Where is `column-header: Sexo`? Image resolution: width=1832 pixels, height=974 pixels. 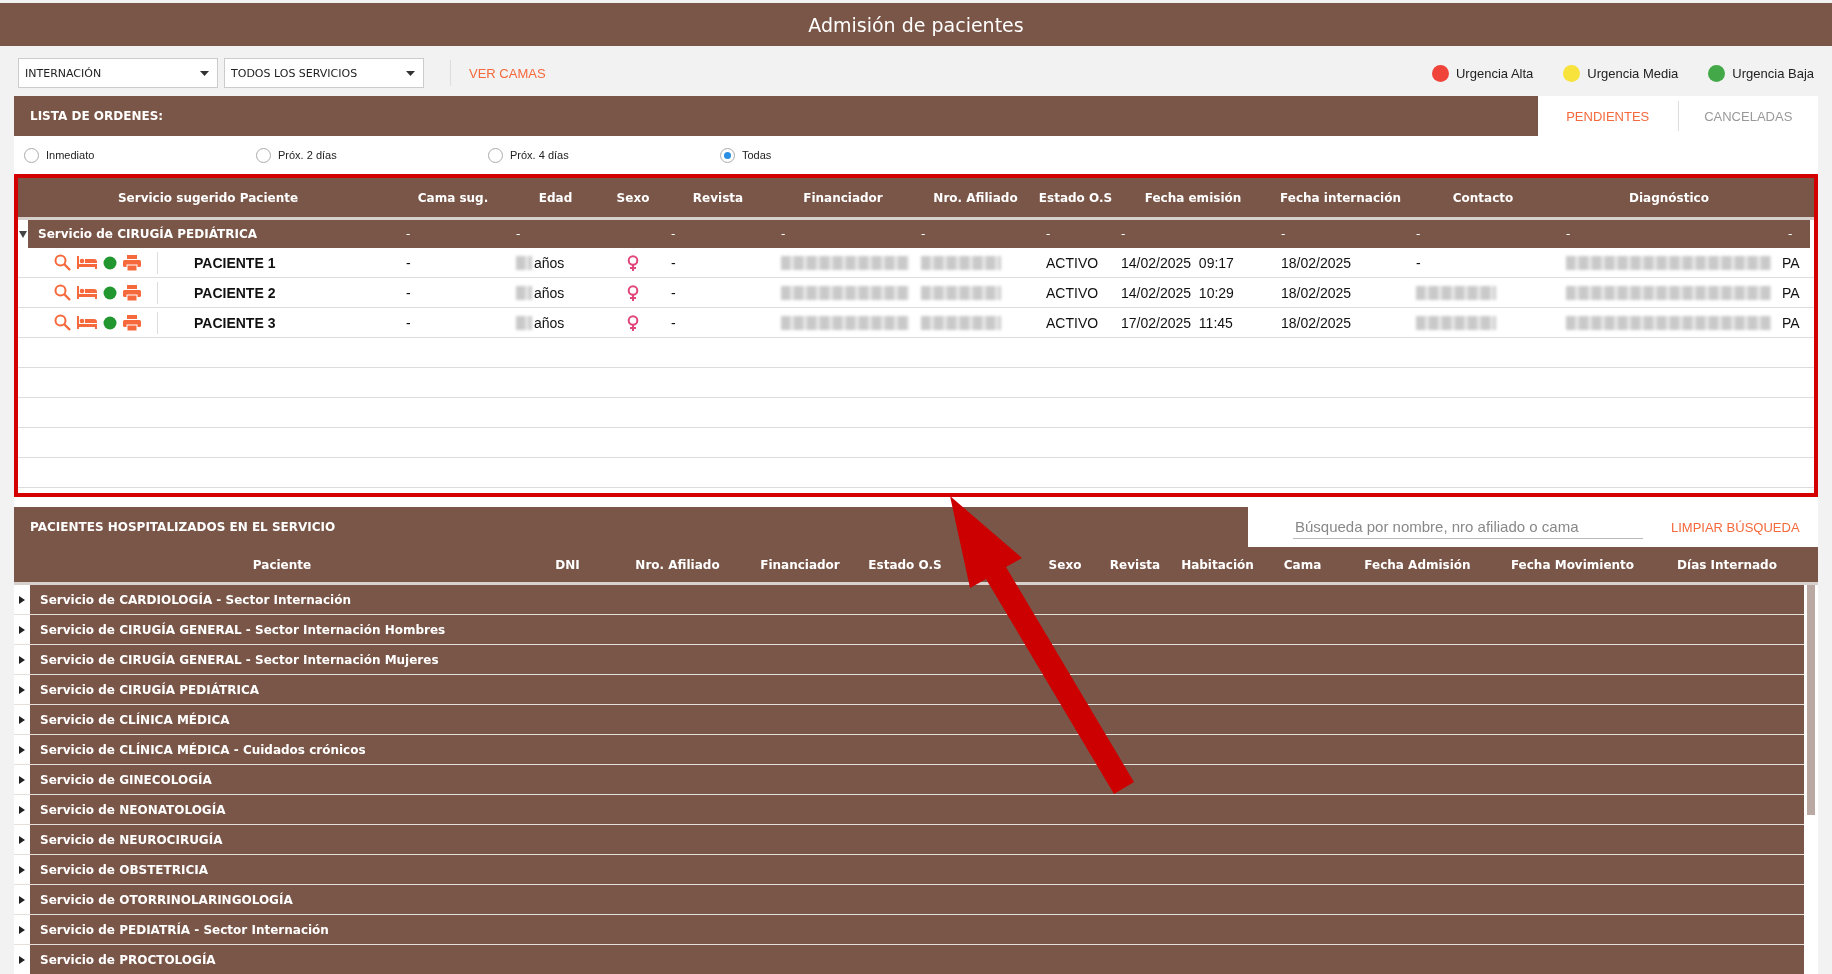
column-header: Sexo is located at coordinates (633, 197).